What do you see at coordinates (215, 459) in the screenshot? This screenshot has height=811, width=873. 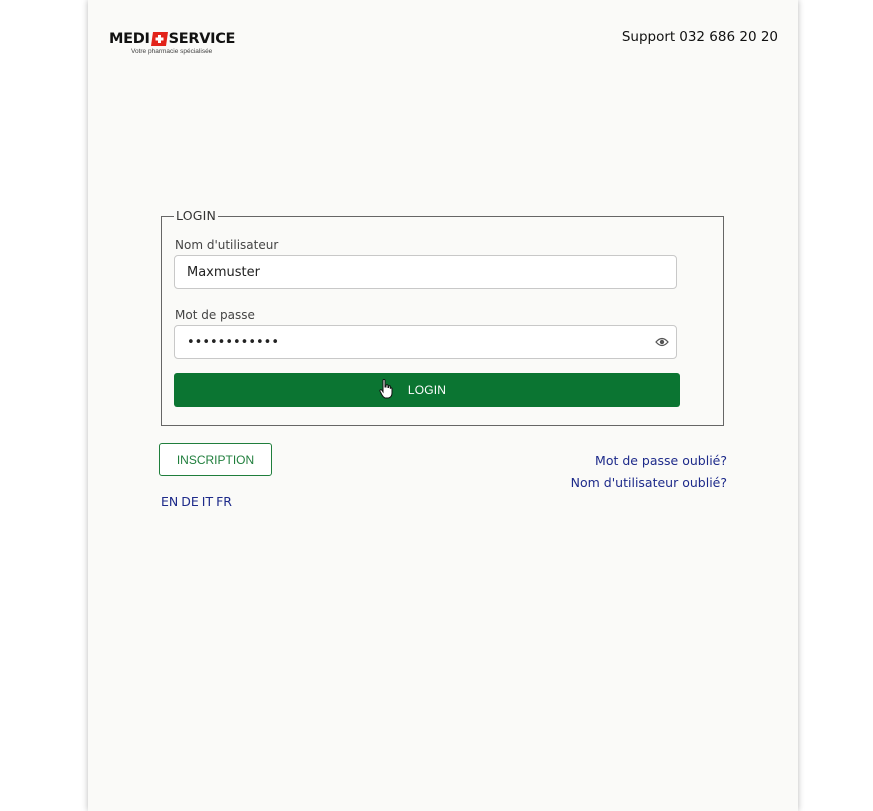 I see `inscription-button: INSCRIPTION` at bounding box center [215, 459].